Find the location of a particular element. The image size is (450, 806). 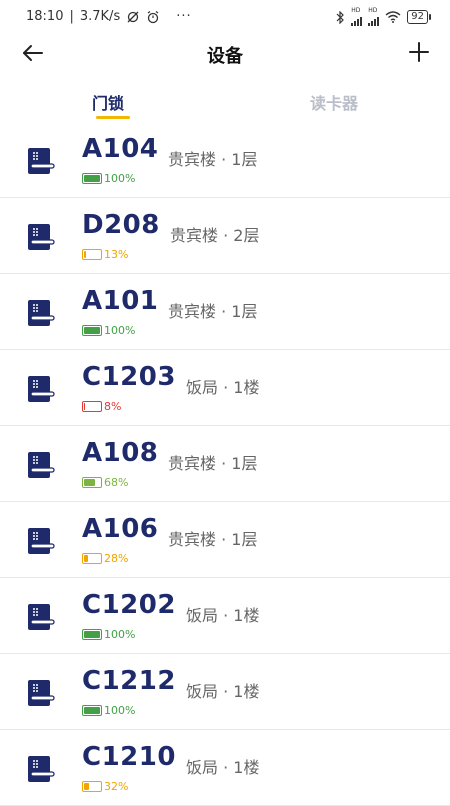

battery-percent: 68% is located at coordinates (116, 482).